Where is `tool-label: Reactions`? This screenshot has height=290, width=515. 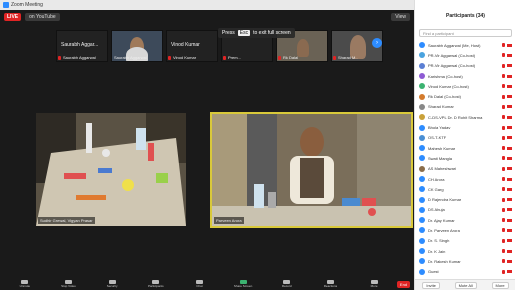
tool-label: Reactions is located at coordinates (330, 286).